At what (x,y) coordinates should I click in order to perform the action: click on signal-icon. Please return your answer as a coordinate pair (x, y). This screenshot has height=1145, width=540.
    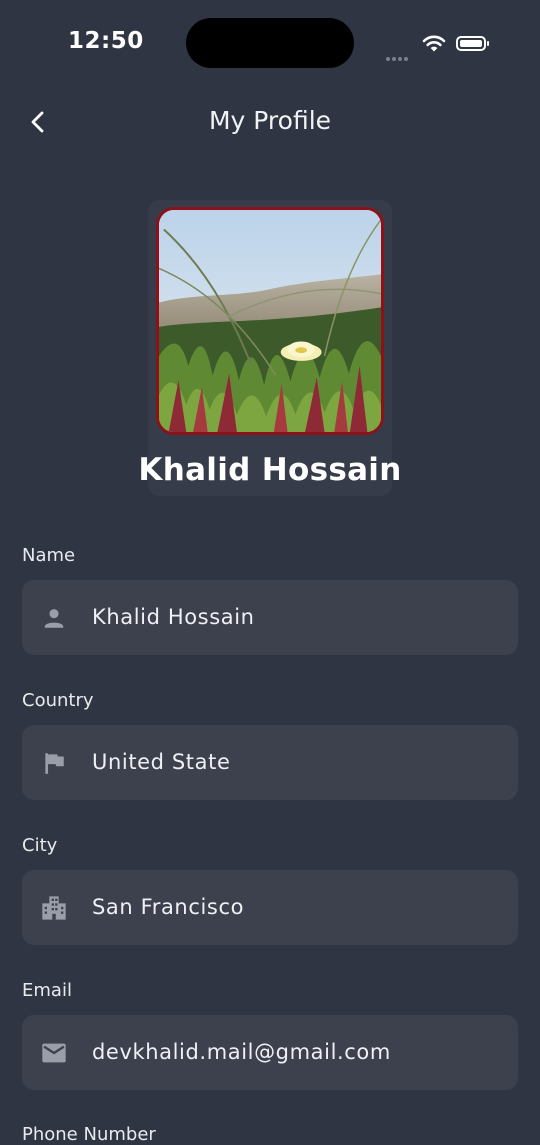
    Looking at the image, I should click on (400, 53).